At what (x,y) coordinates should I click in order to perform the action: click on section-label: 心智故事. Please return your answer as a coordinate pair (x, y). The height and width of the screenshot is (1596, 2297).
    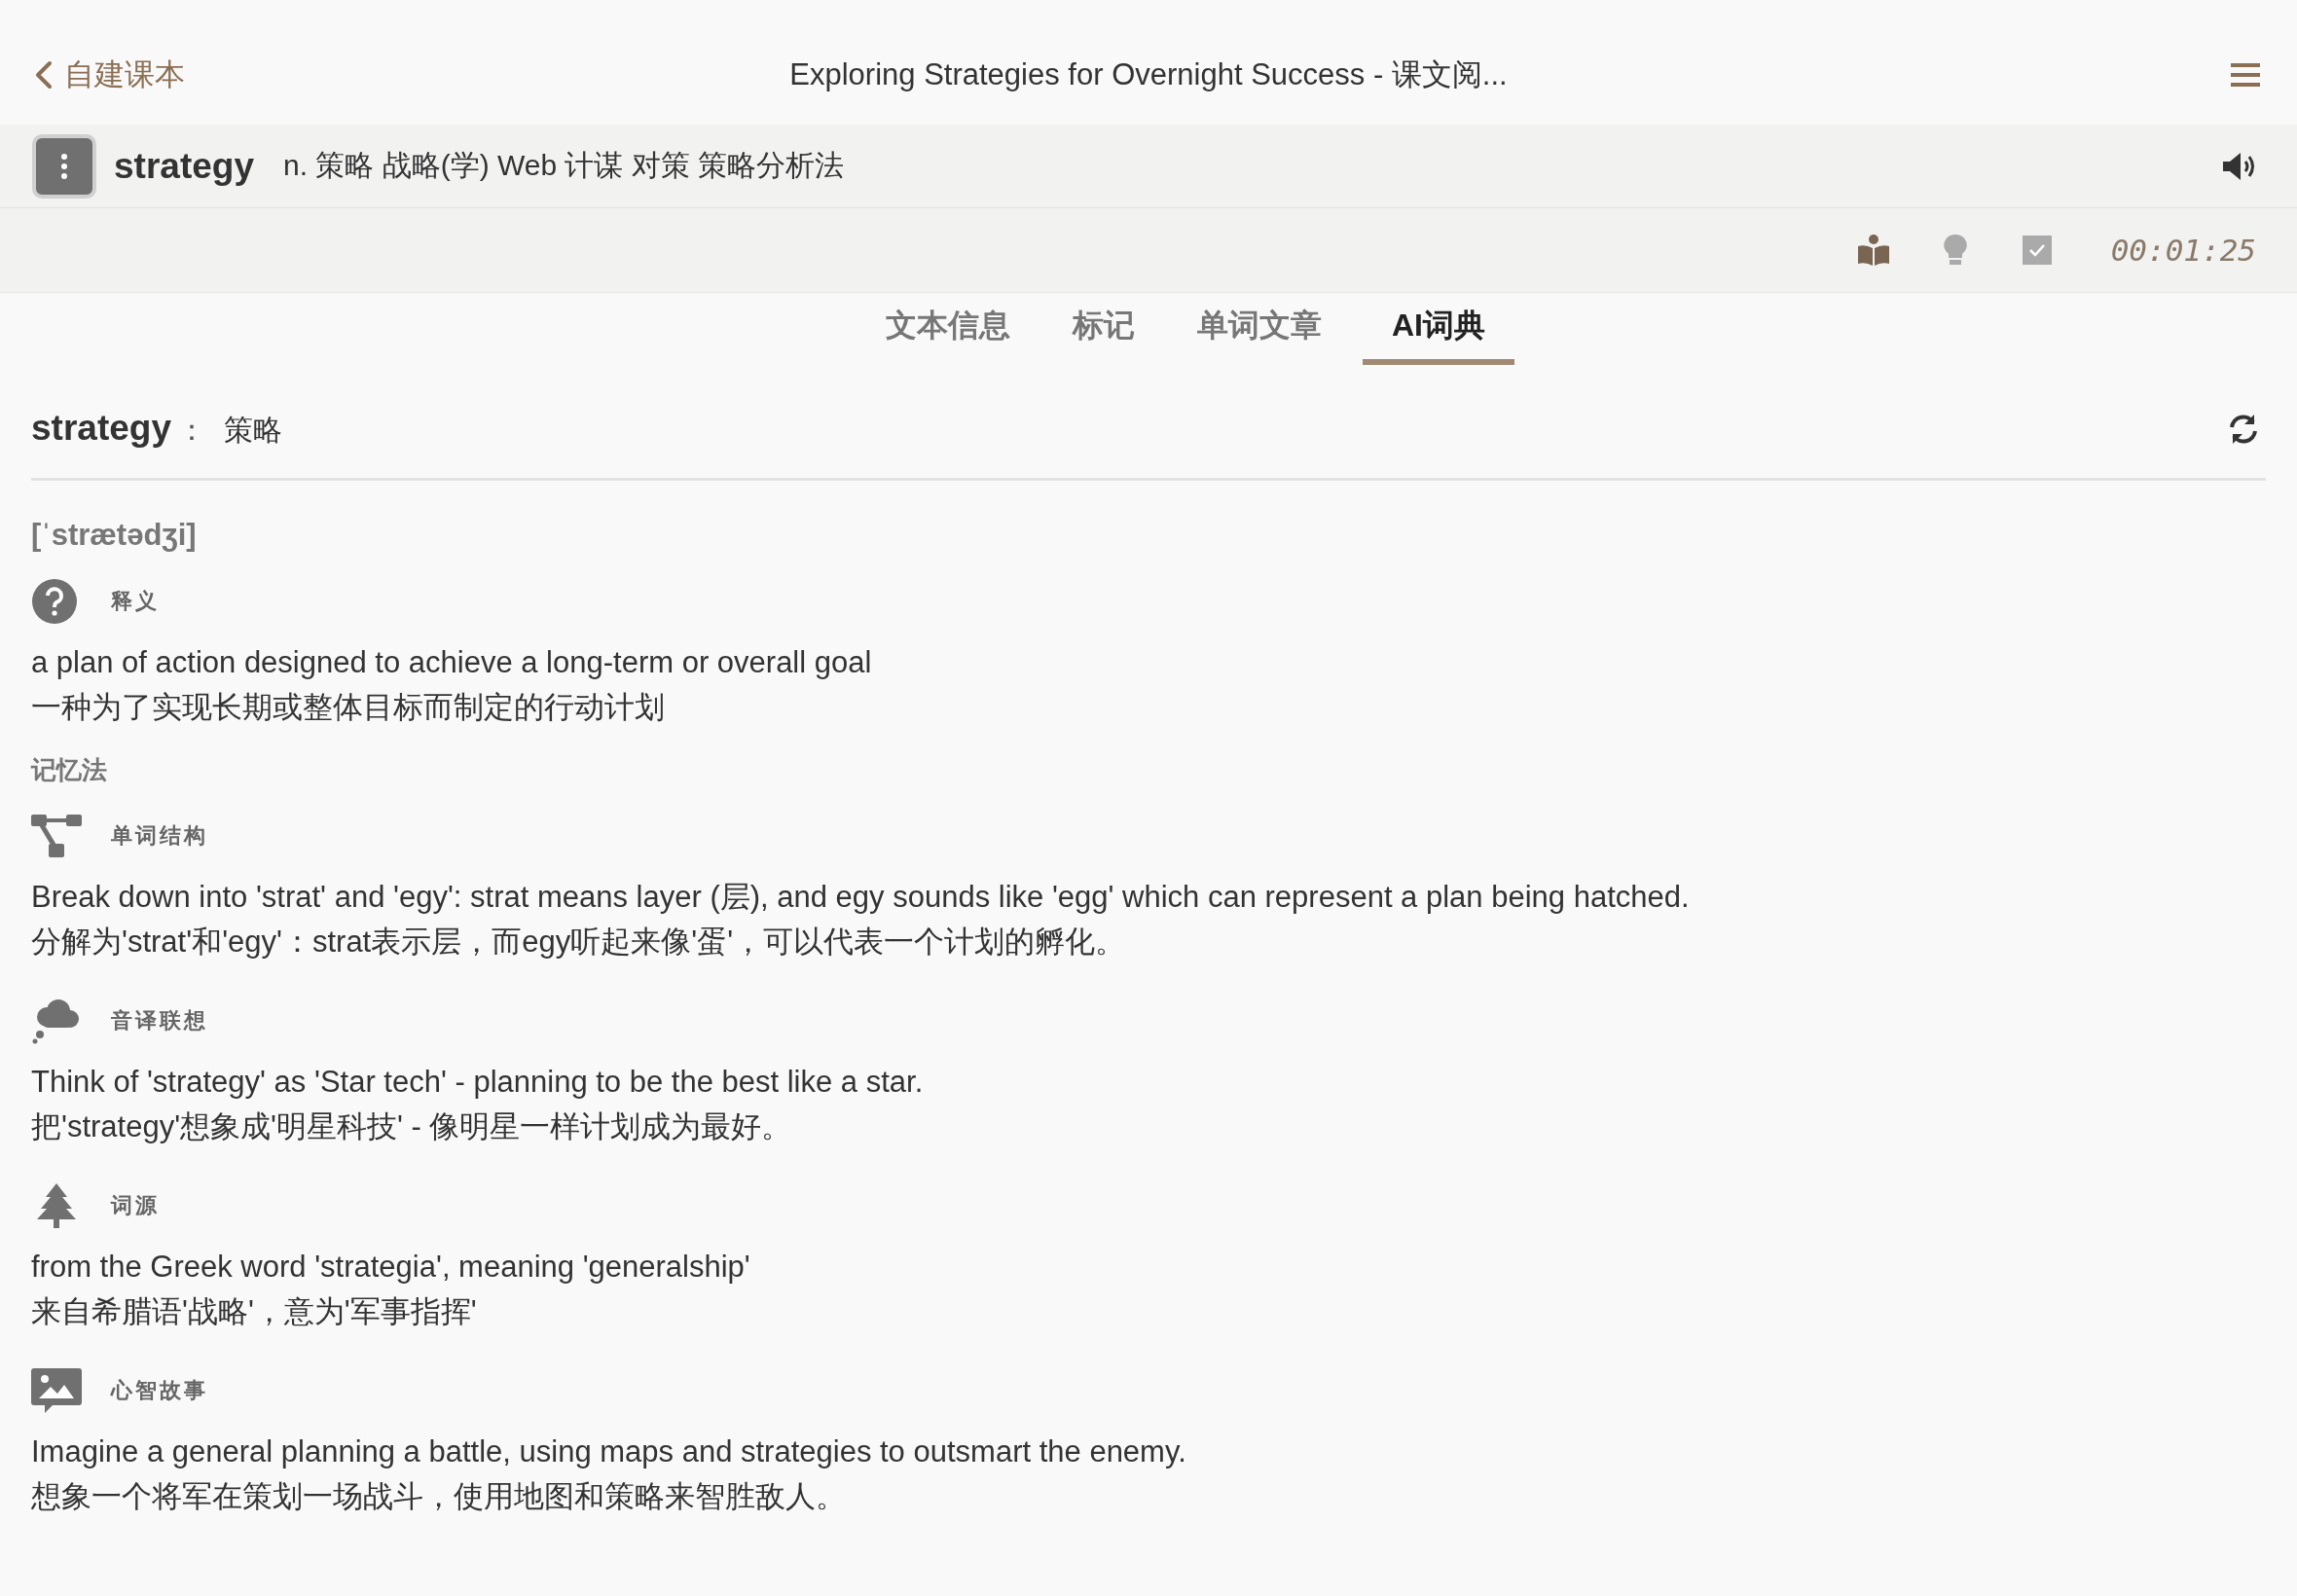
    Looking at the image, I should click on (159, 1390).